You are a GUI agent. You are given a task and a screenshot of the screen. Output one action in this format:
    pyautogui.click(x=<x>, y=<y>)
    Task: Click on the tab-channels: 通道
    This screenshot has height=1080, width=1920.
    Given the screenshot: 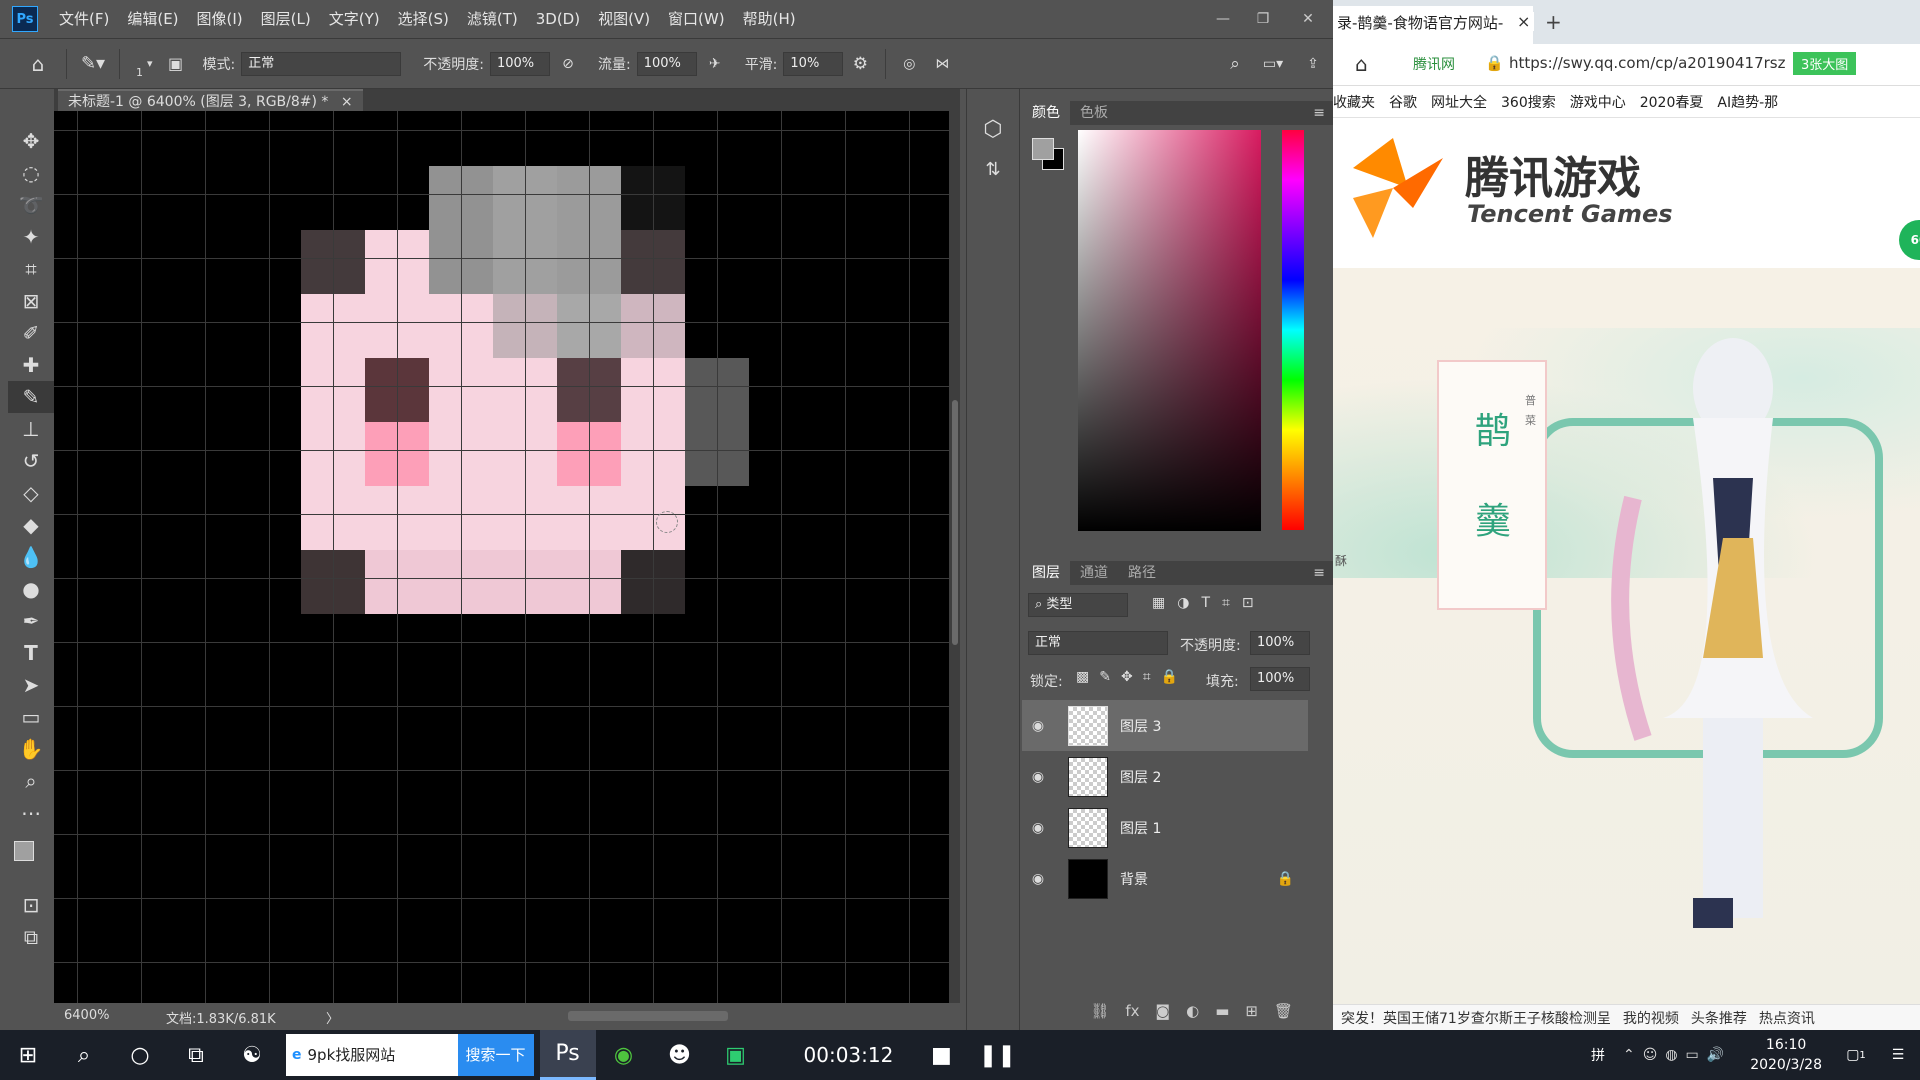 What is the action you would take?
    pyautogui.click(x=1094, y=573)
    